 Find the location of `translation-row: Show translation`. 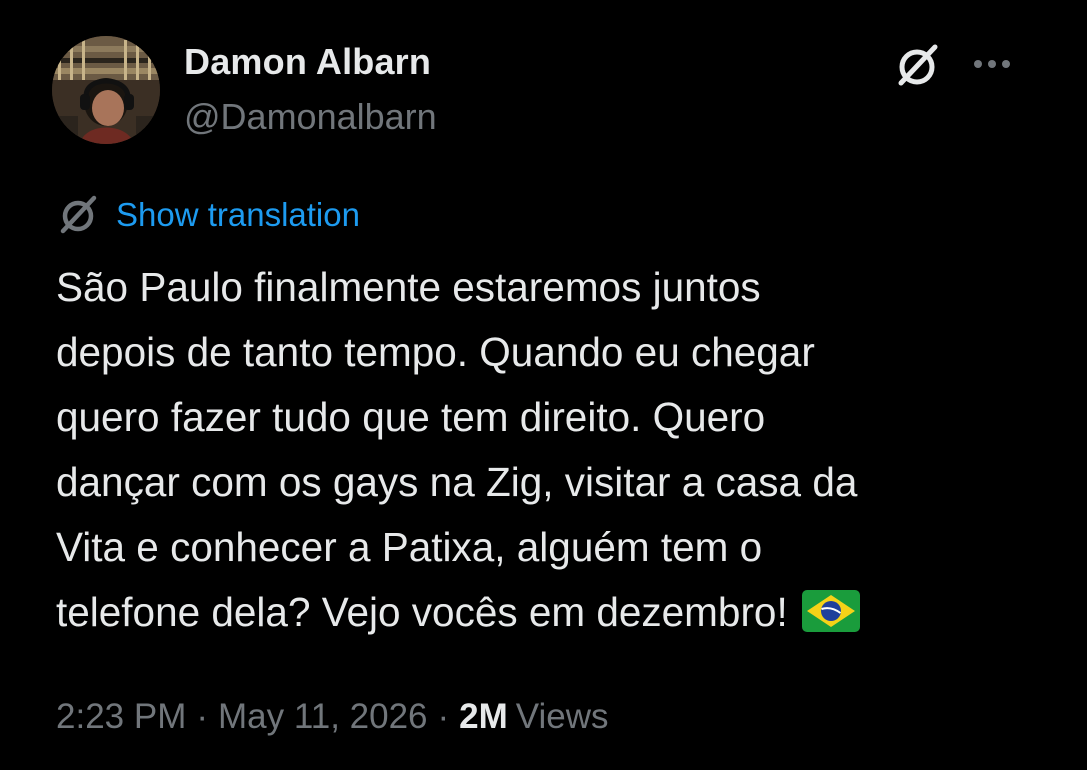

translation-row: Show translation is located at coordinates (208, 215).